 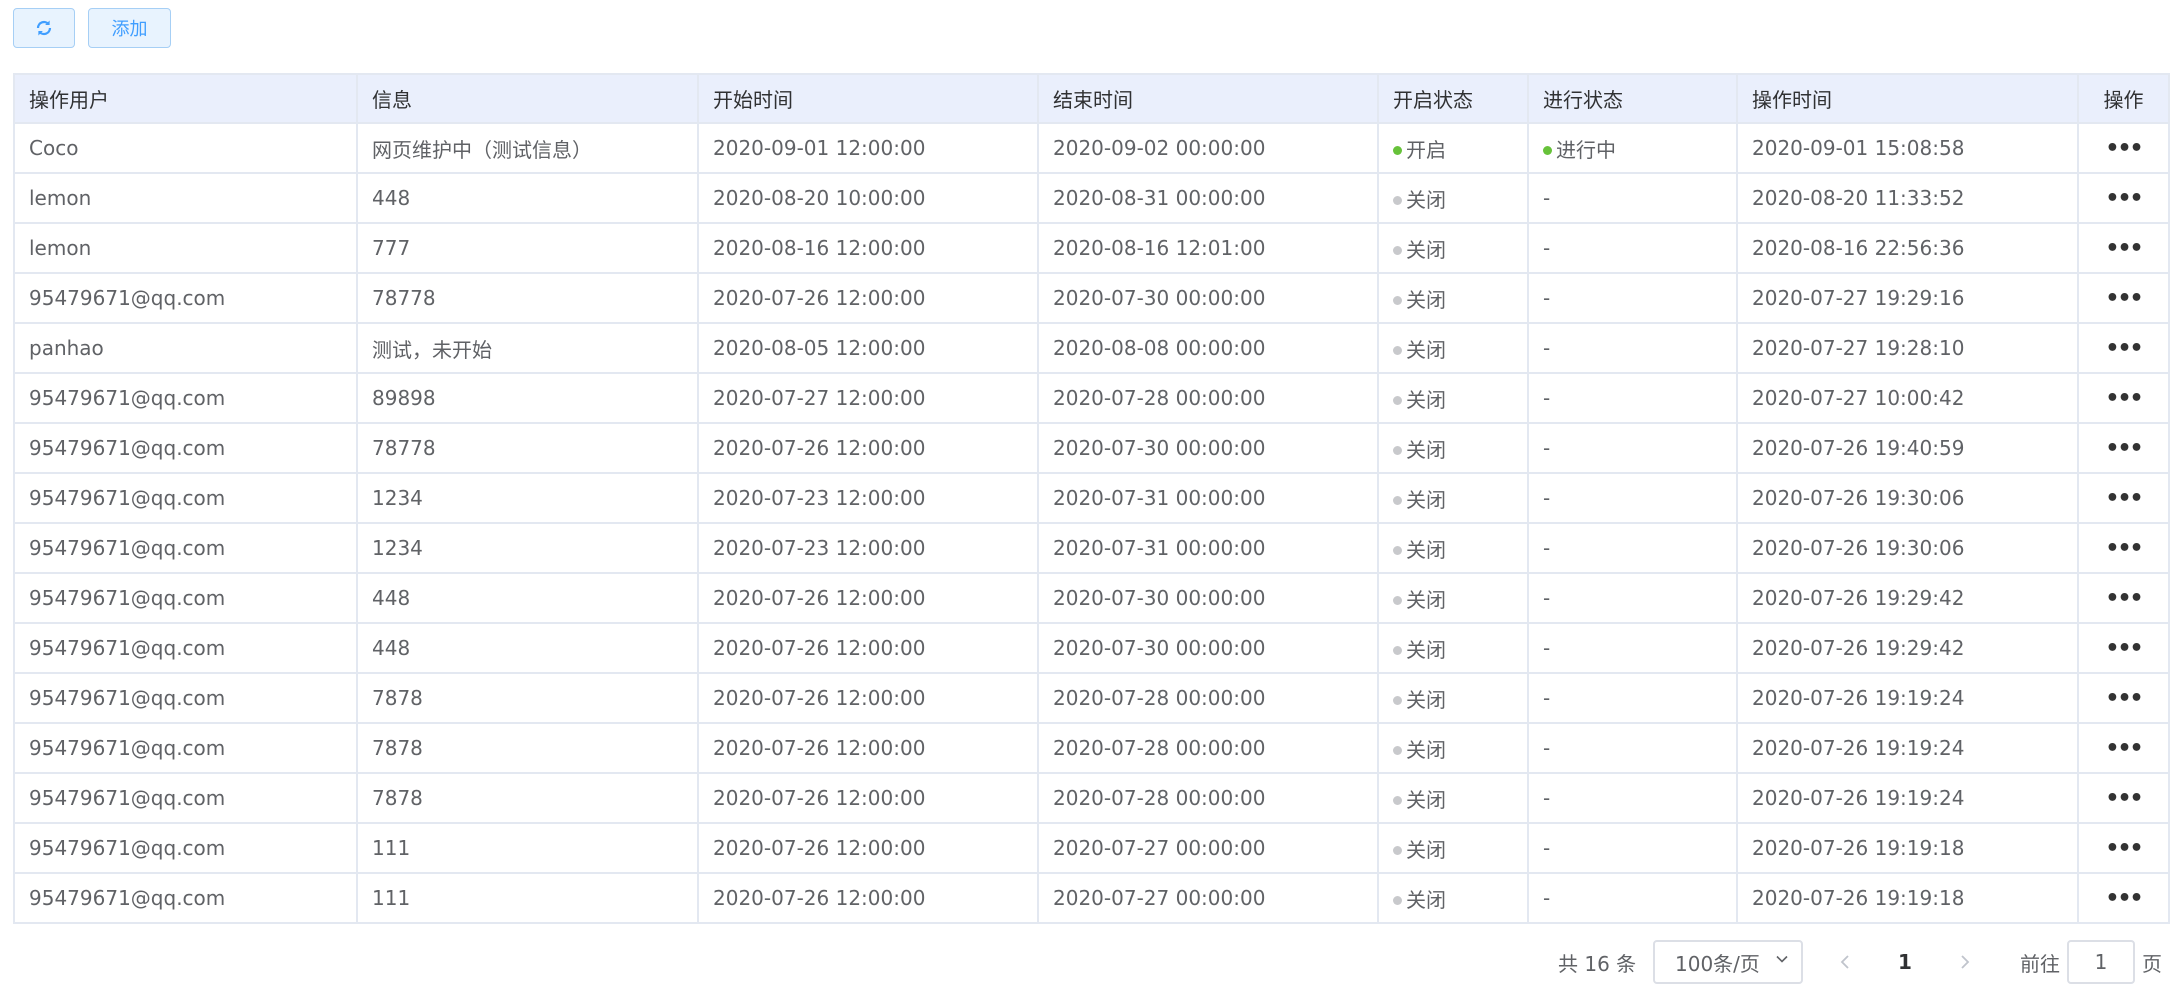 What do you see at coordinates (2101, 962) in the screenshot?
I see `goto-page-input: 1` at bounding box center [2101, 962].